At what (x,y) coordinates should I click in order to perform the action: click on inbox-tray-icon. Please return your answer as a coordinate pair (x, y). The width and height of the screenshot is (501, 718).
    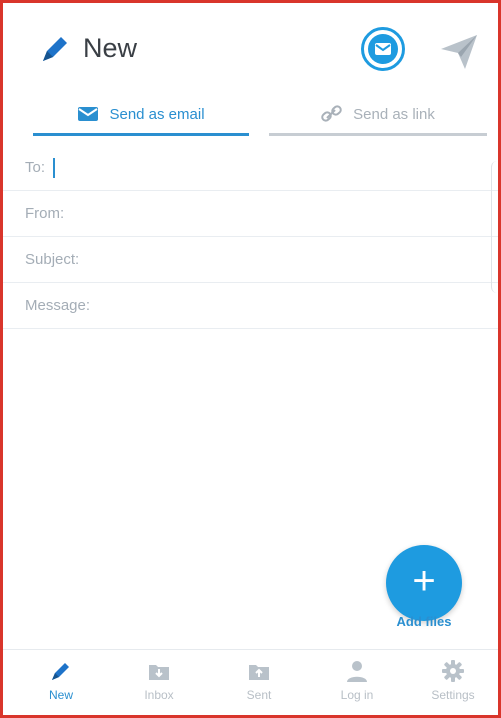
    Looking at the image, I should click on (159, 672).